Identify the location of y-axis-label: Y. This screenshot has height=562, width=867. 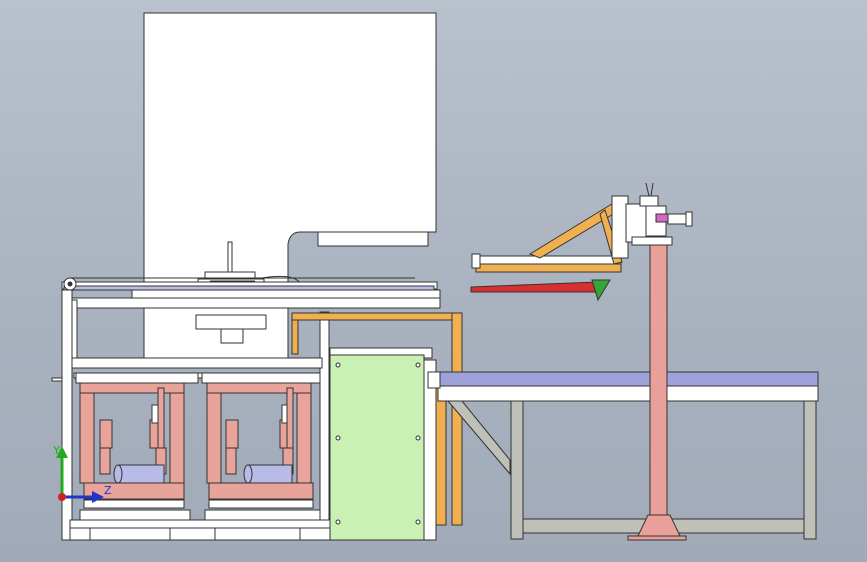
(56, 450).